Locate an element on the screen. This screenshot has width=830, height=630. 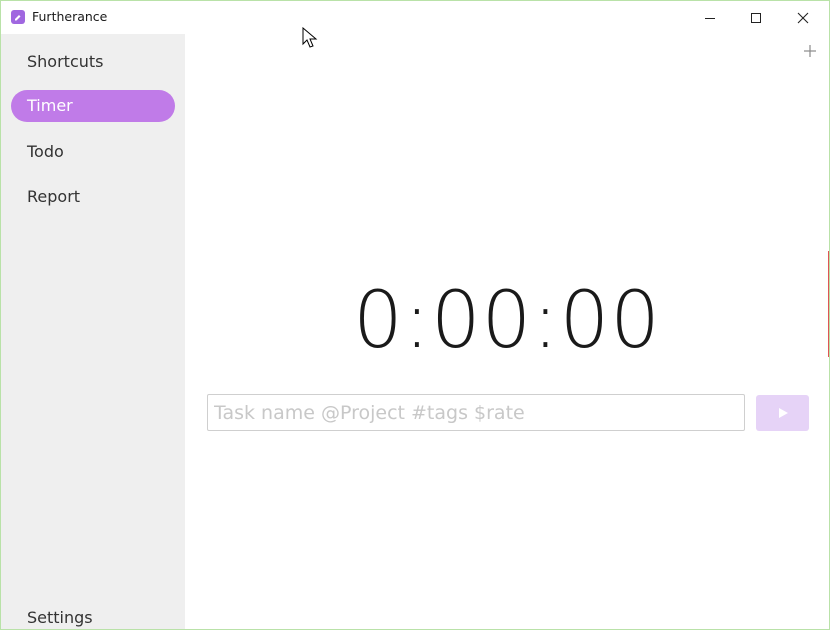
sidebar-item-todo: Todo is located at coordinates (93, 152).